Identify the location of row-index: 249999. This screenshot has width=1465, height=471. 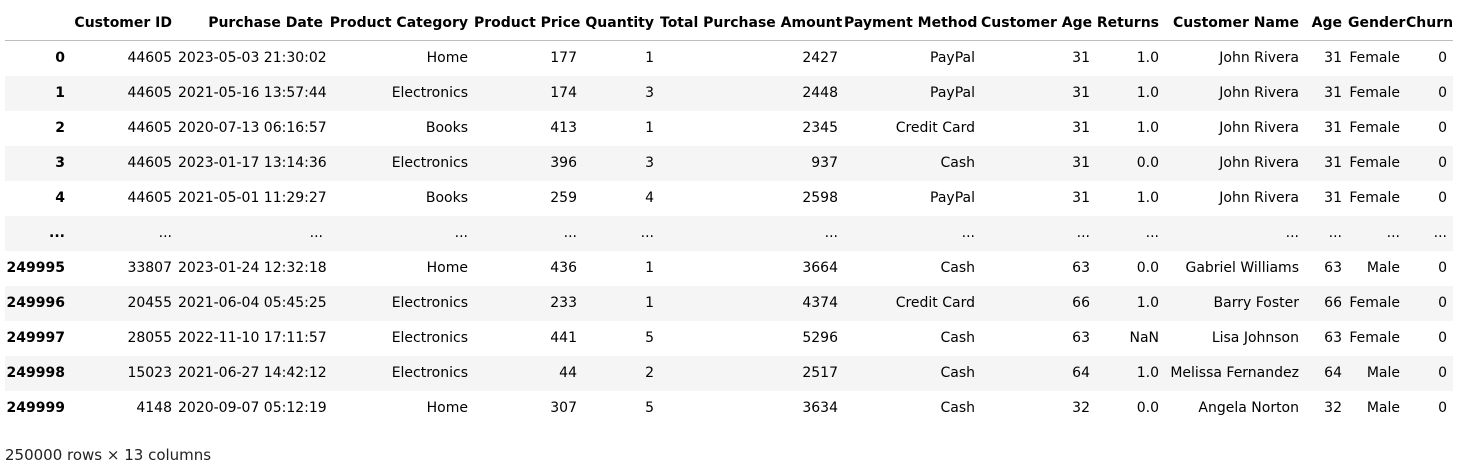
(35, 408).